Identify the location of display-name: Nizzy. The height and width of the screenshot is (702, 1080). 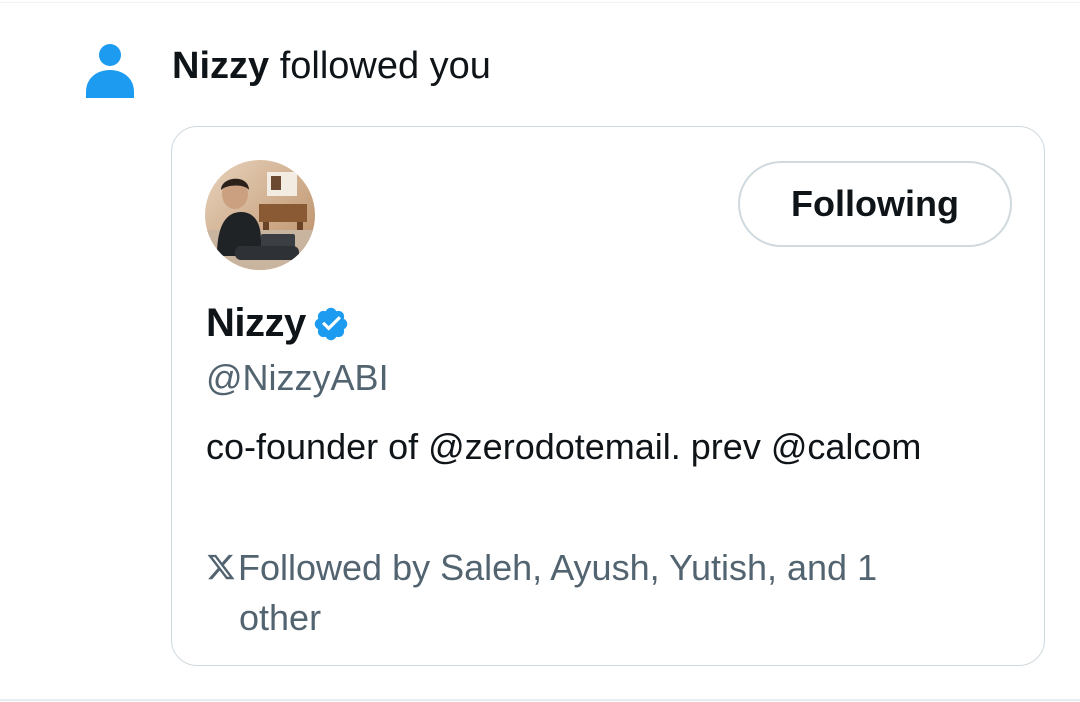
(256, 323).